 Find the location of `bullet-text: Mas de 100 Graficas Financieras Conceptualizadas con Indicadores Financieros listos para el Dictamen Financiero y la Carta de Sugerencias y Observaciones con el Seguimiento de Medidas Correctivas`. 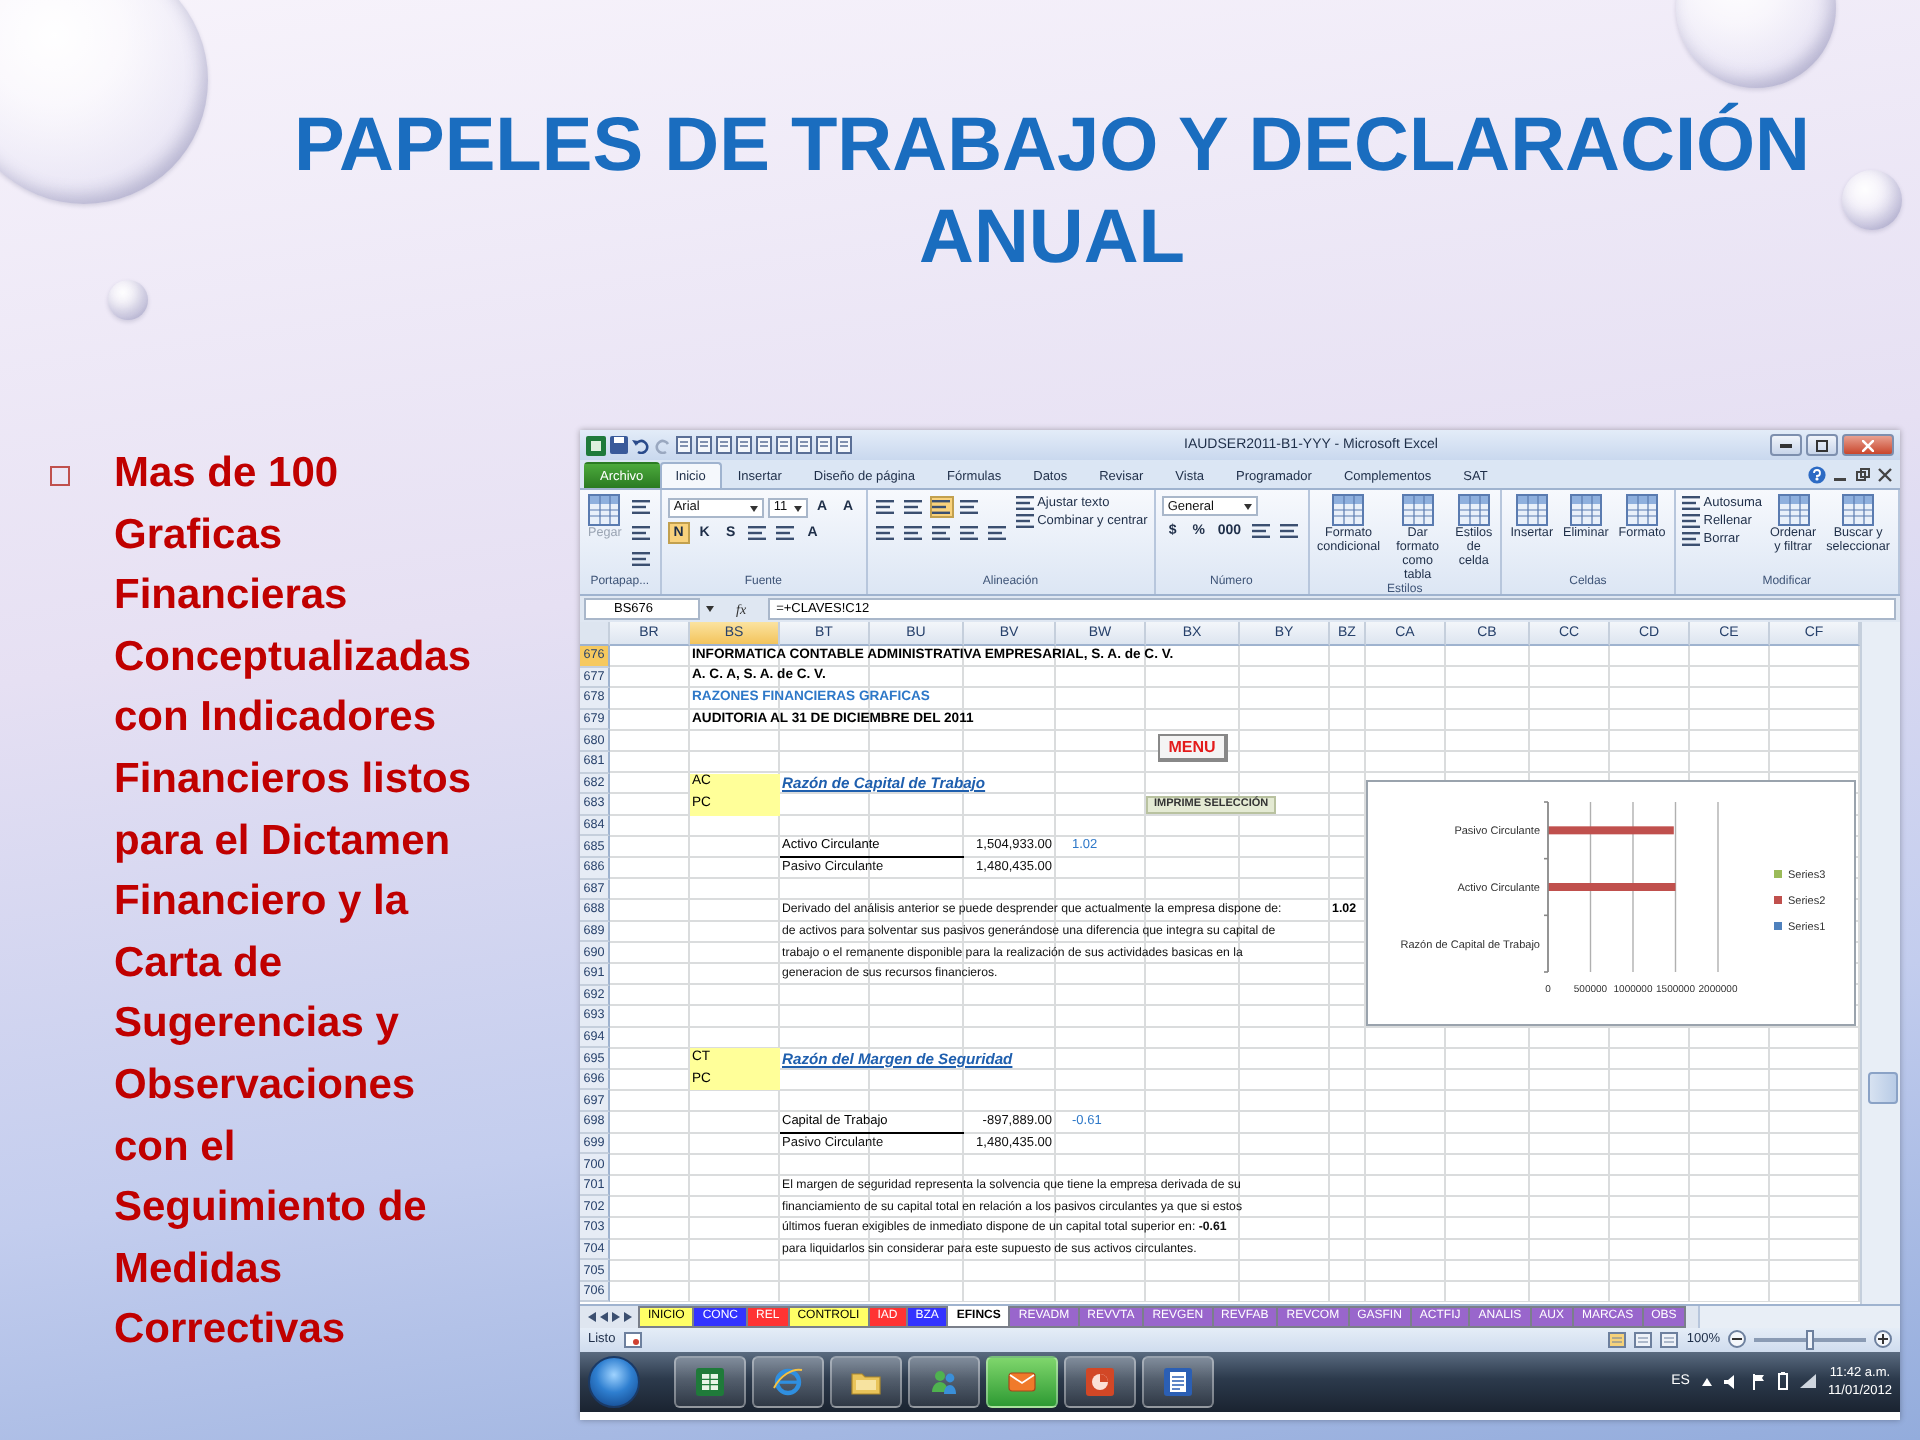

bullet-text: Mas de 100 Graficas Financieras Conceptualizadas con Indicadores Financieros listos para el Dictamen Financiero y la Carta de Sugerencias y Observaciones con el Seguimiento de Medidas Correctivas is located at coordinates (294, 902).